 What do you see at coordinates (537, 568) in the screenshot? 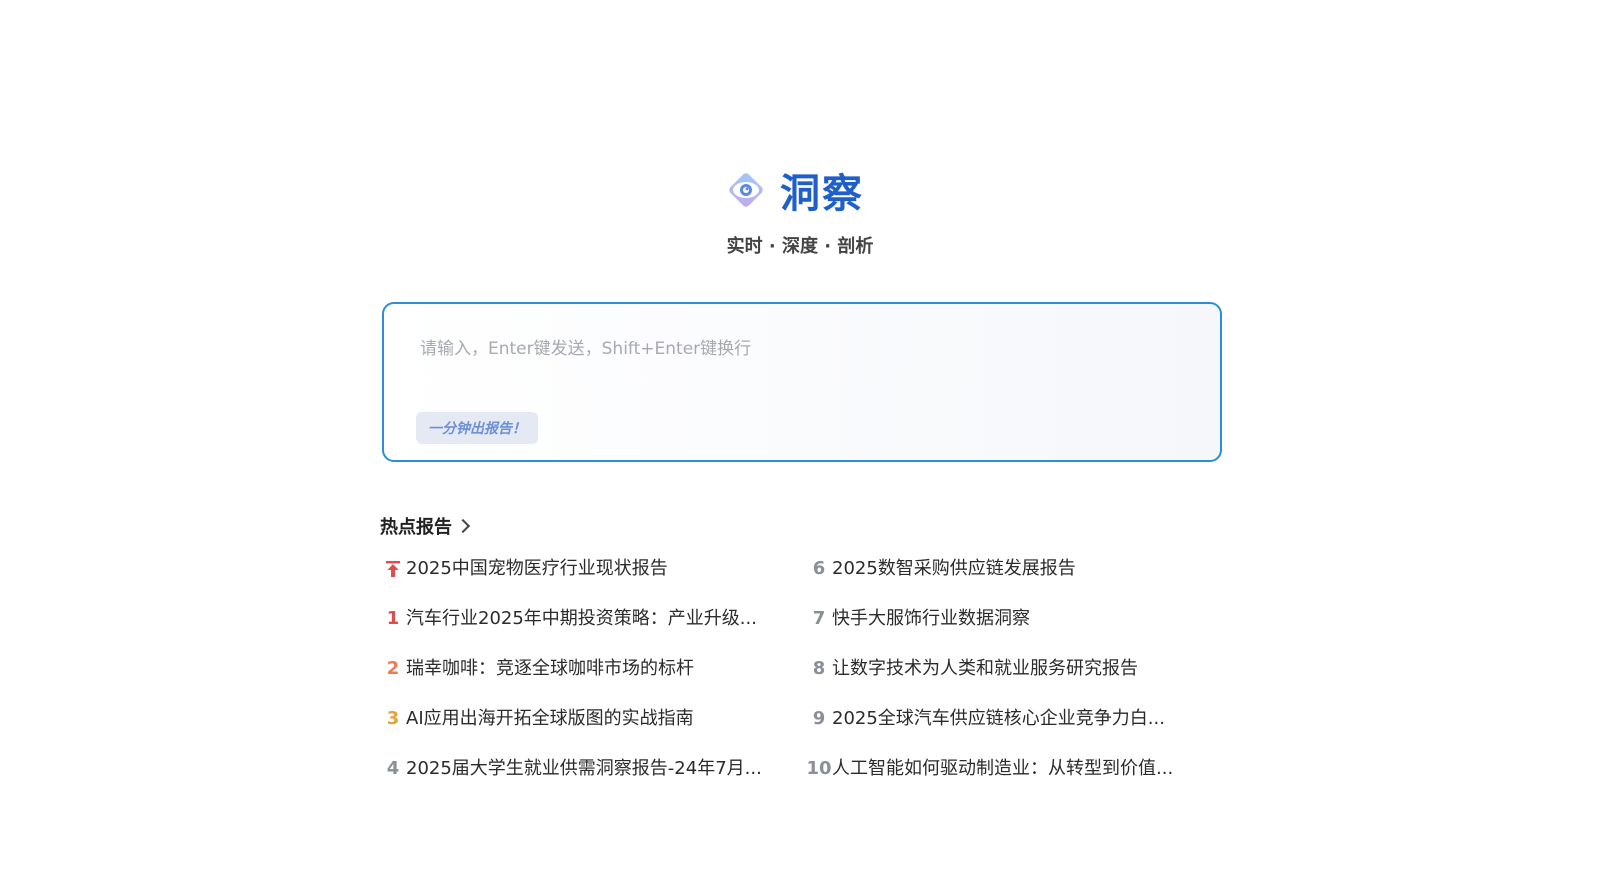
I see `hot-item-title: 2025中国宠物医疗行业现状报告` at bounding box center [537, 568].